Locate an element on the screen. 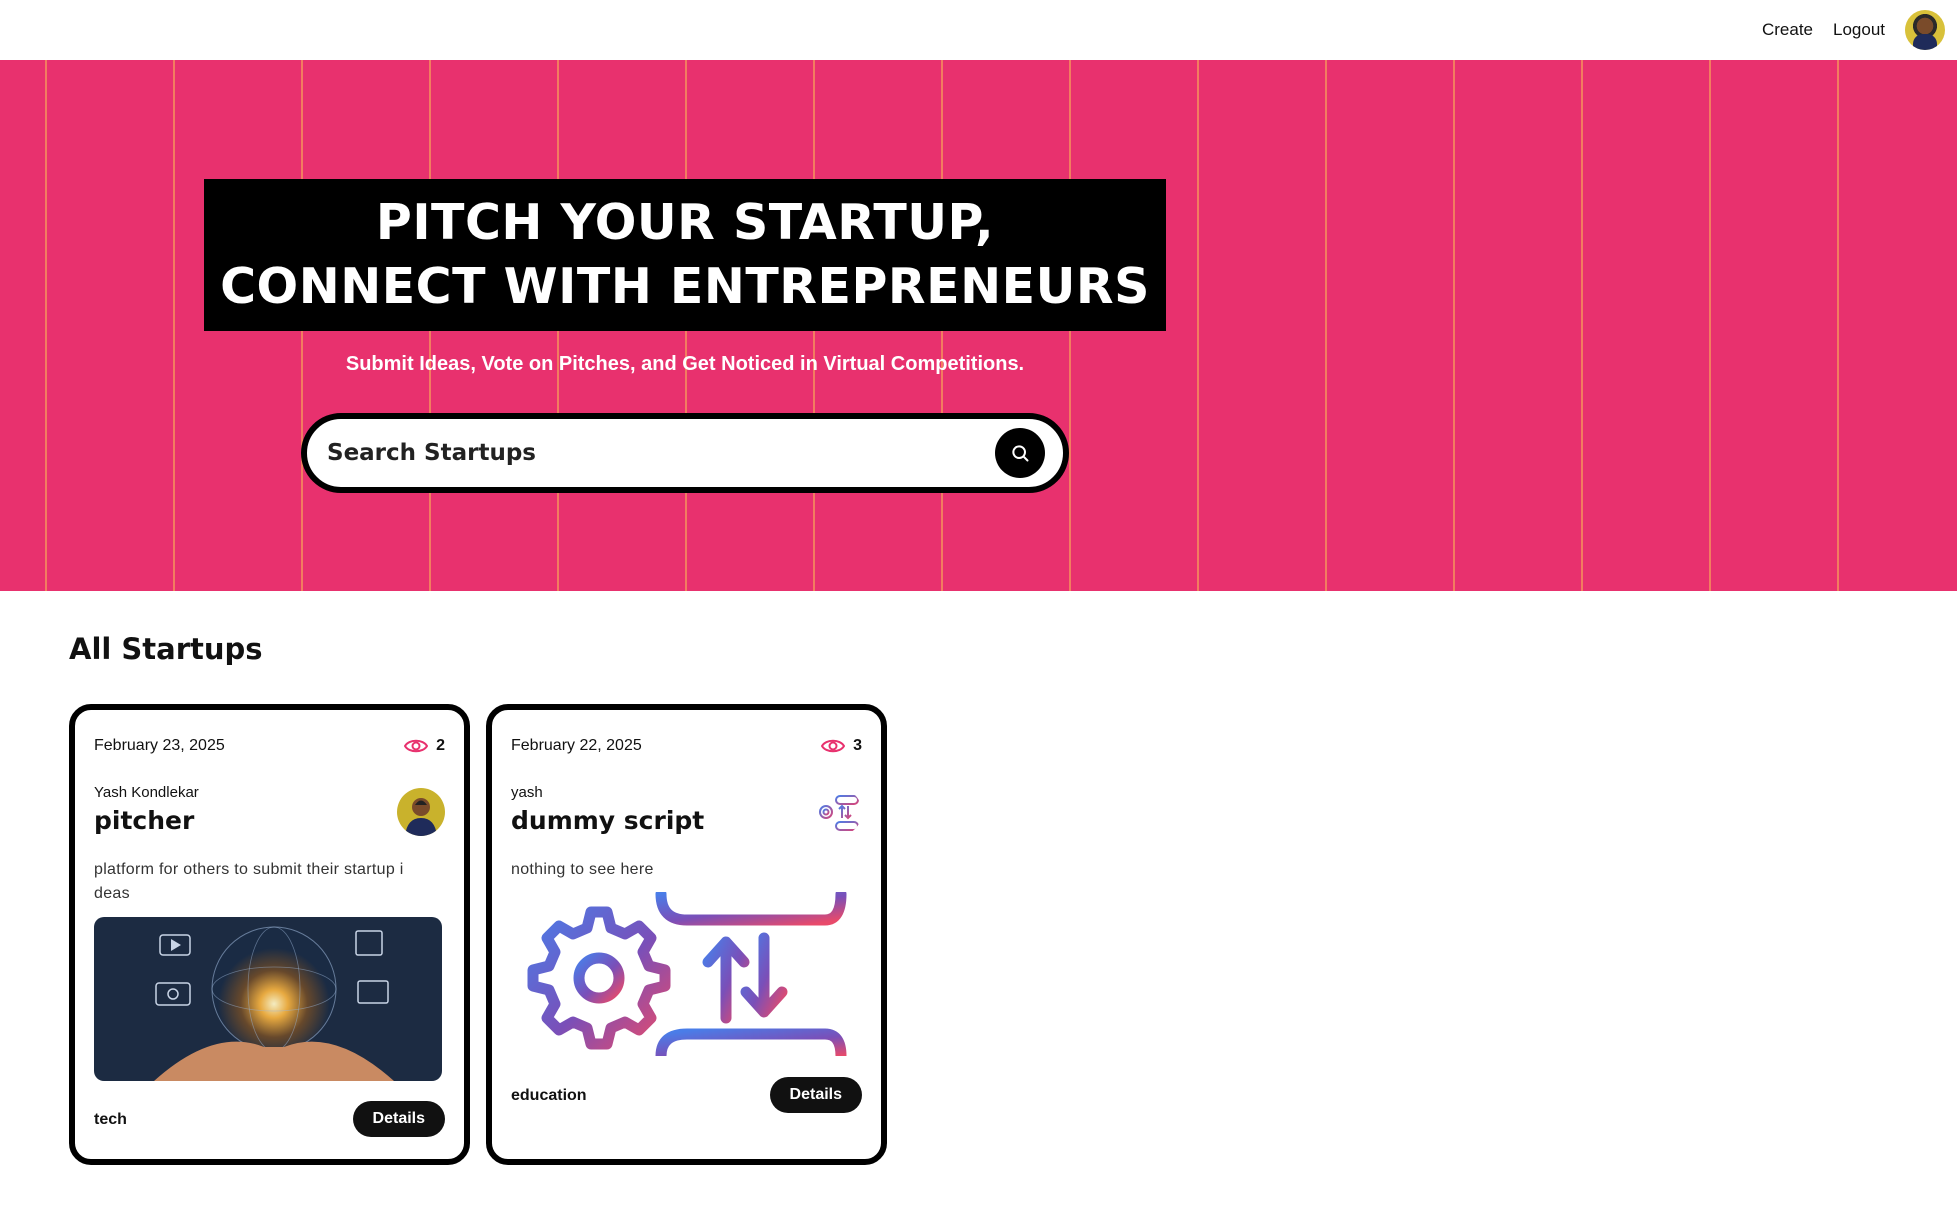 The width and height of the screenshot is (1957, 1220). view-count: 3 is located at coordinates (841, 746).